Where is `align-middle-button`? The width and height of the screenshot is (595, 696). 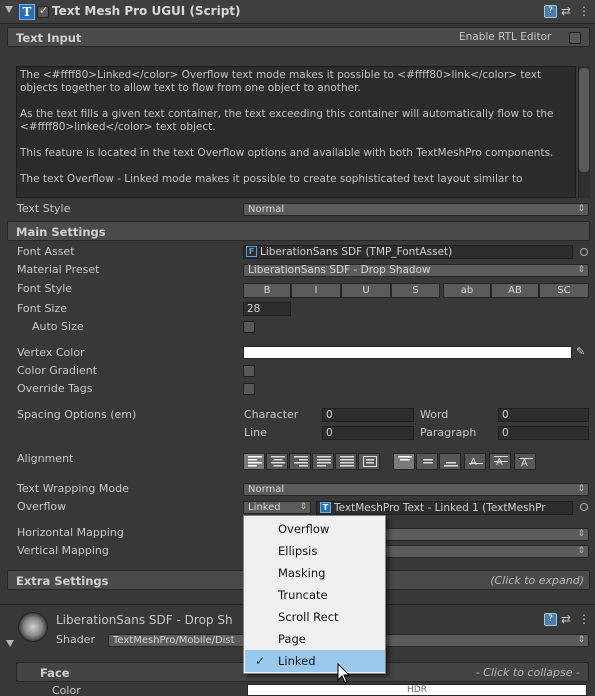 align-middle-button is located at coordinates (427, 461).